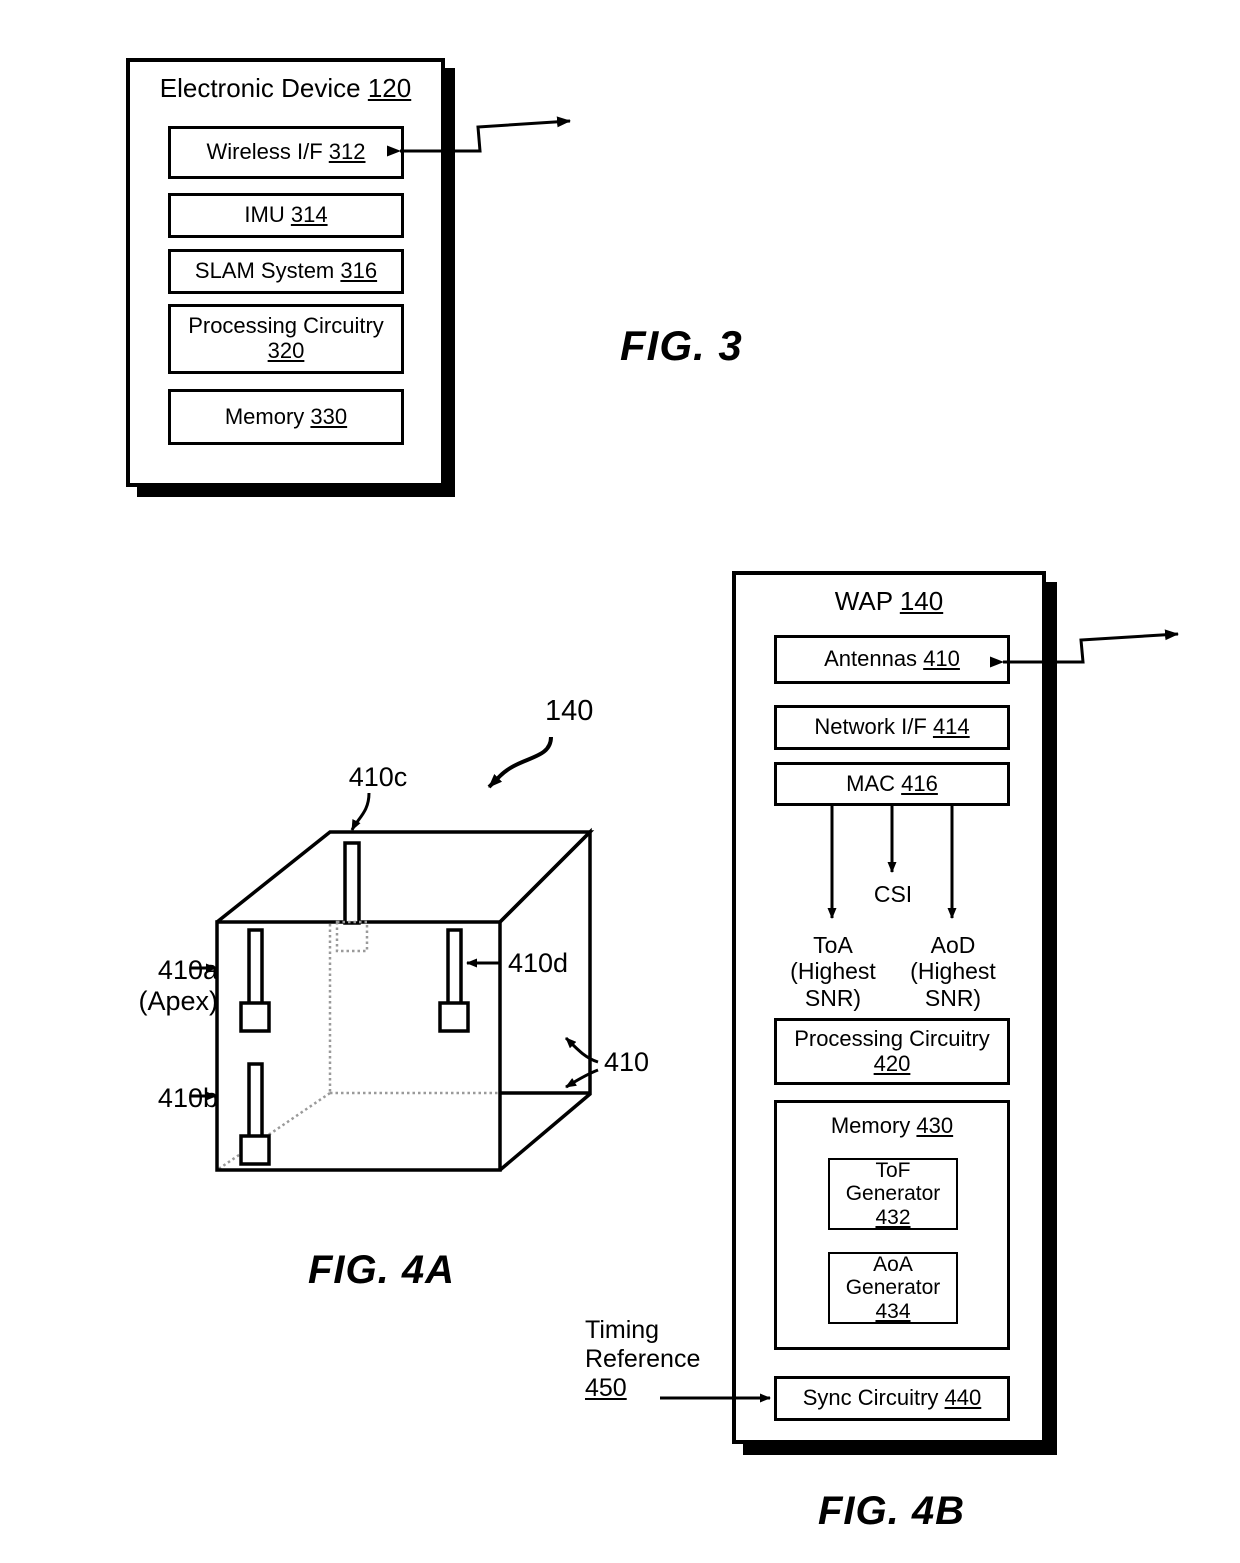 This screenshot has width=1240, height=1563. What do you see at coordinates (893, 1182) in the screenshot?
I see `figure4b-tof-label: ToF Generator` at bounding box center [893, 1182].